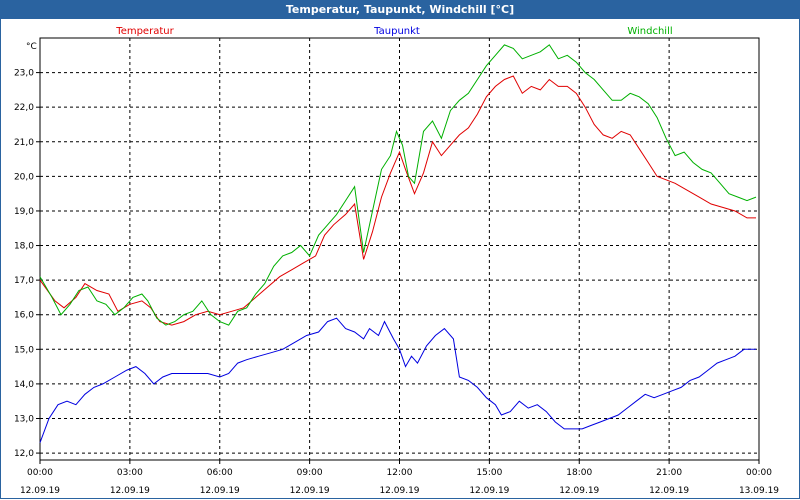 Image resolution: width=800 pixels, height=500 pixels. I want to click on y-tick-label: 23,0, so click(24, 74).